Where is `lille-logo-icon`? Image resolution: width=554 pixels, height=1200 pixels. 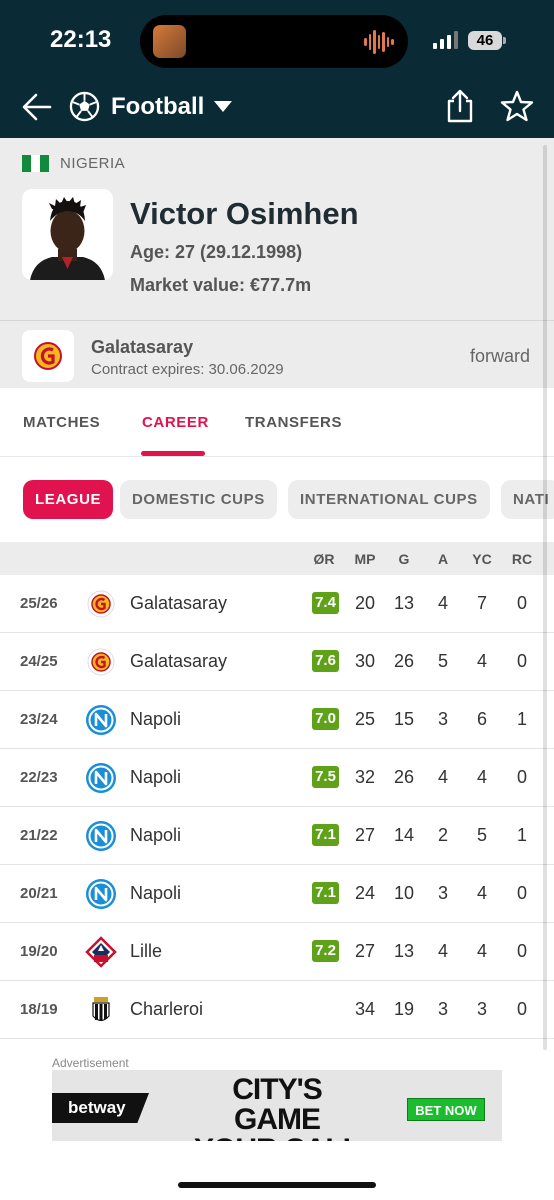 lille-logo-icon is located at coordinates (101, 952).